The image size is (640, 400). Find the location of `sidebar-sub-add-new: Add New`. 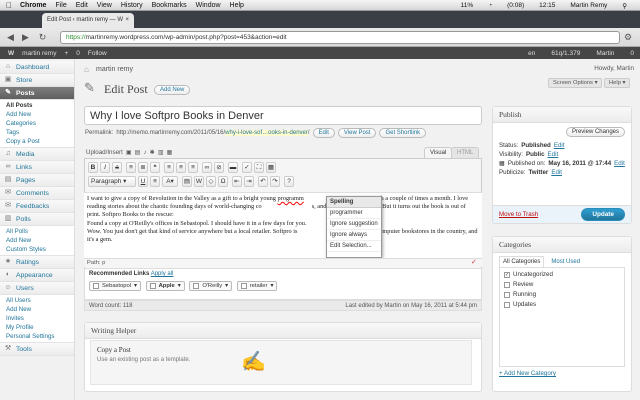

sidebar-sub-add-new: Add New is located at coordinates (37, 114).